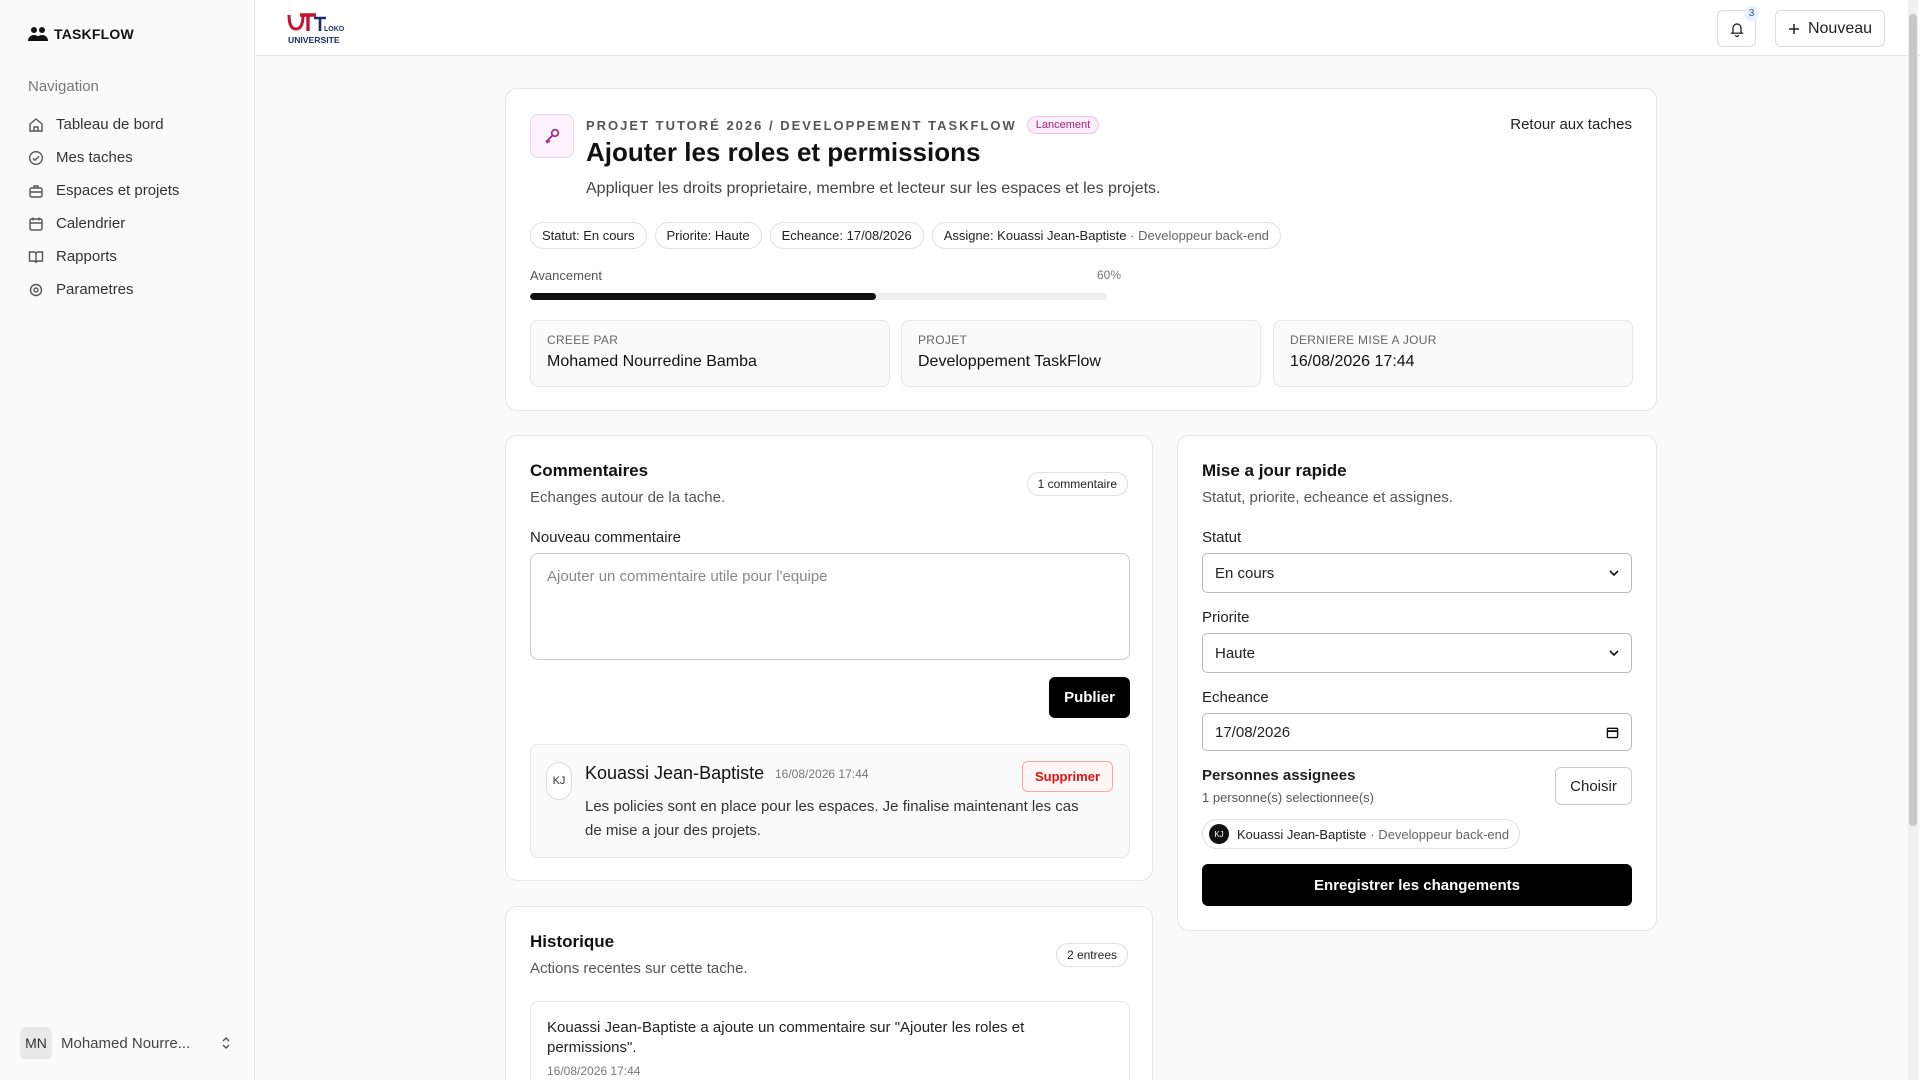  I want to click on team-icon, so click(38, 34).